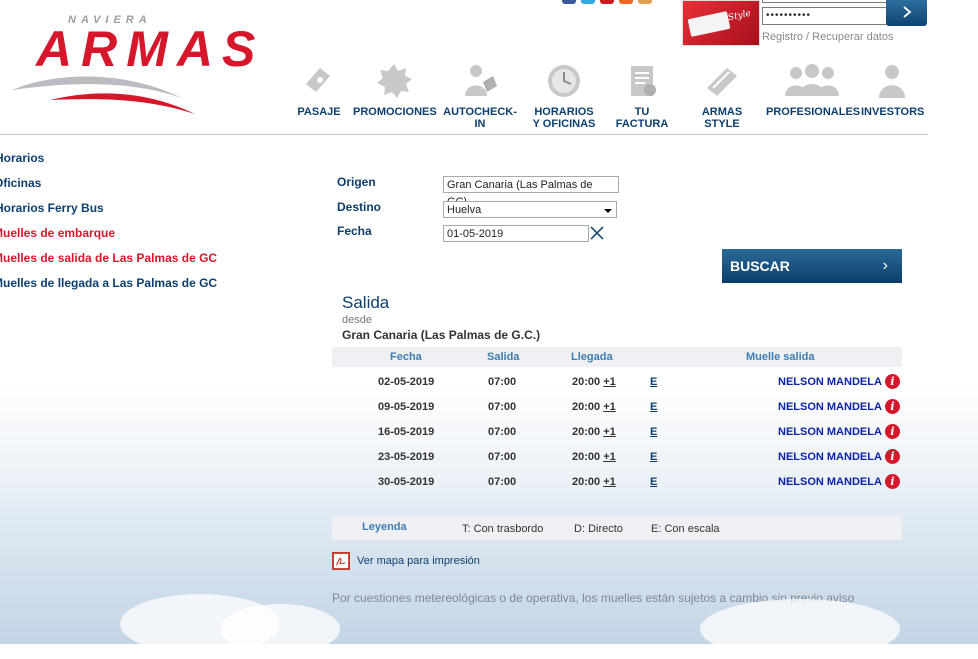 This screenshot has height=659, width=978. Describe the element at coordinates (464, 210) in the screenshot. I see `destino-selected-value: Huelva` at that location.